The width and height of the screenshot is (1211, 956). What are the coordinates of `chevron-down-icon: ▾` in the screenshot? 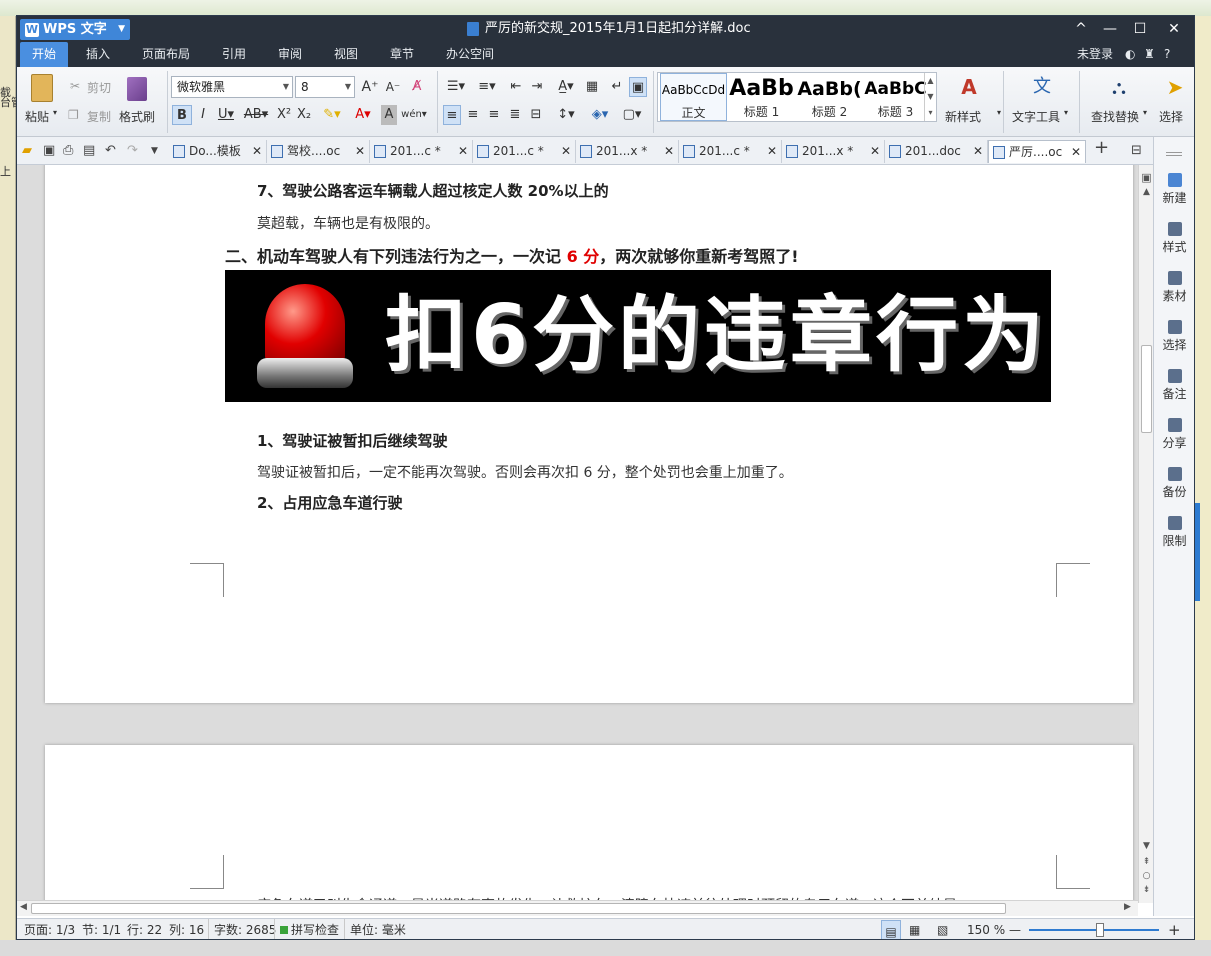 It's located at (1145, 112).